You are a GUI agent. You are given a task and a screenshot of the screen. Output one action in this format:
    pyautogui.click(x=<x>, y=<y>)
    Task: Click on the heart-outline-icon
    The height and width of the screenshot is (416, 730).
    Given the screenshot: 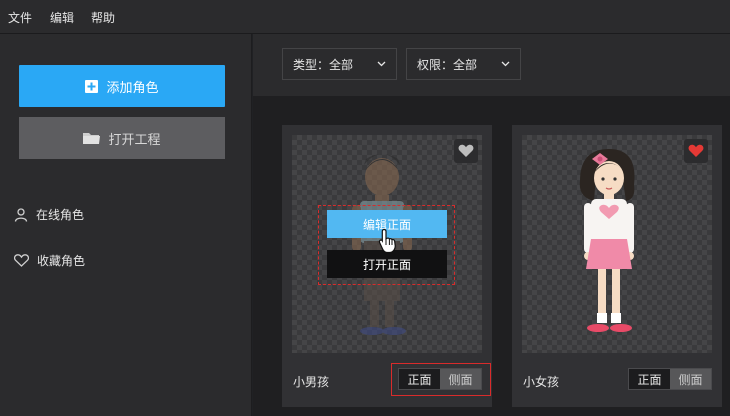 What is the action you would take?
    pyautogui.click(x=21, y=260)
    